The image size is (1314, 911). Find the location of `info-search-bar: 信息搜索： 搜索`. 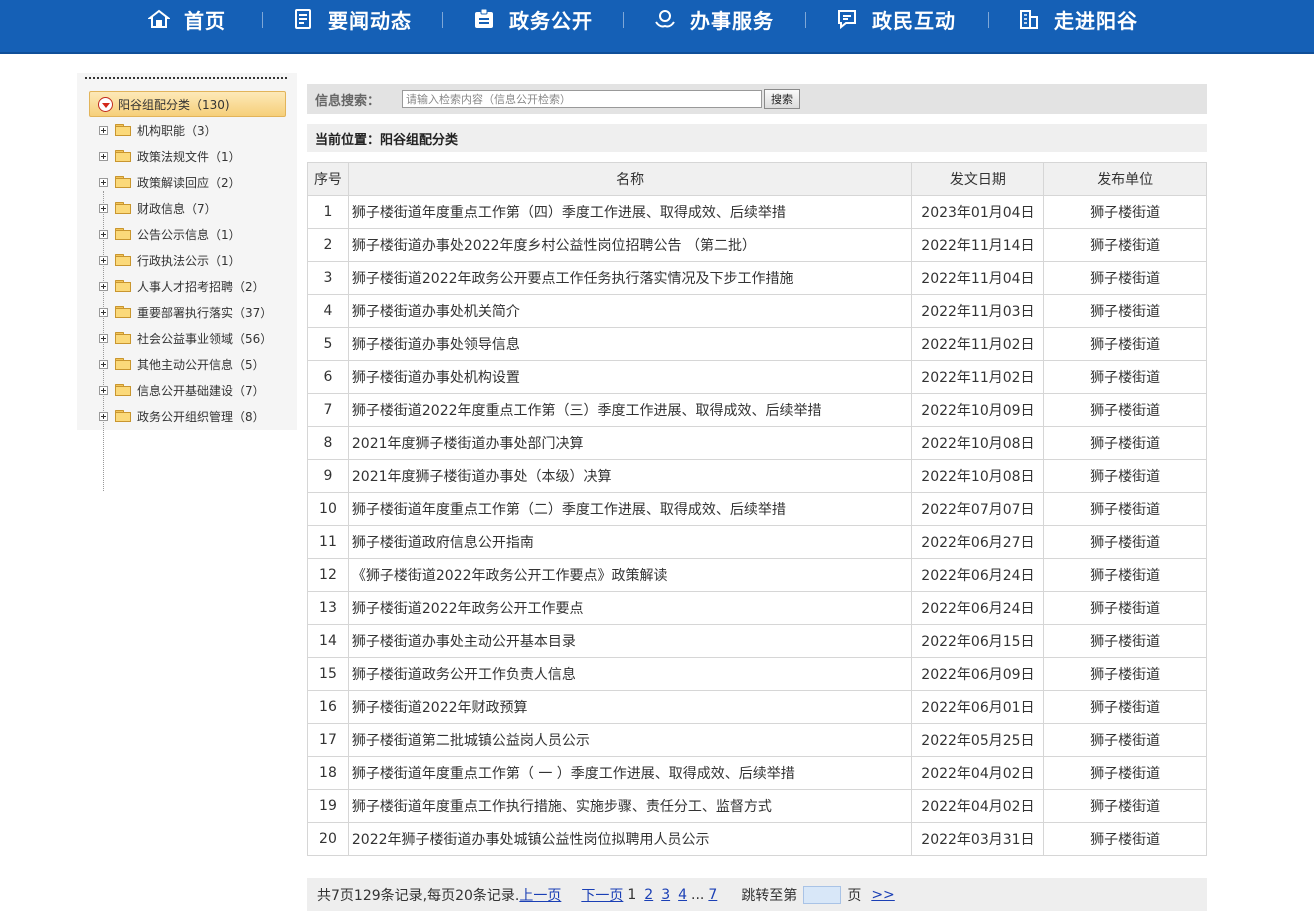

info-search-bar: 信息搜索： 搜索 is located at coordinates (757, 99).